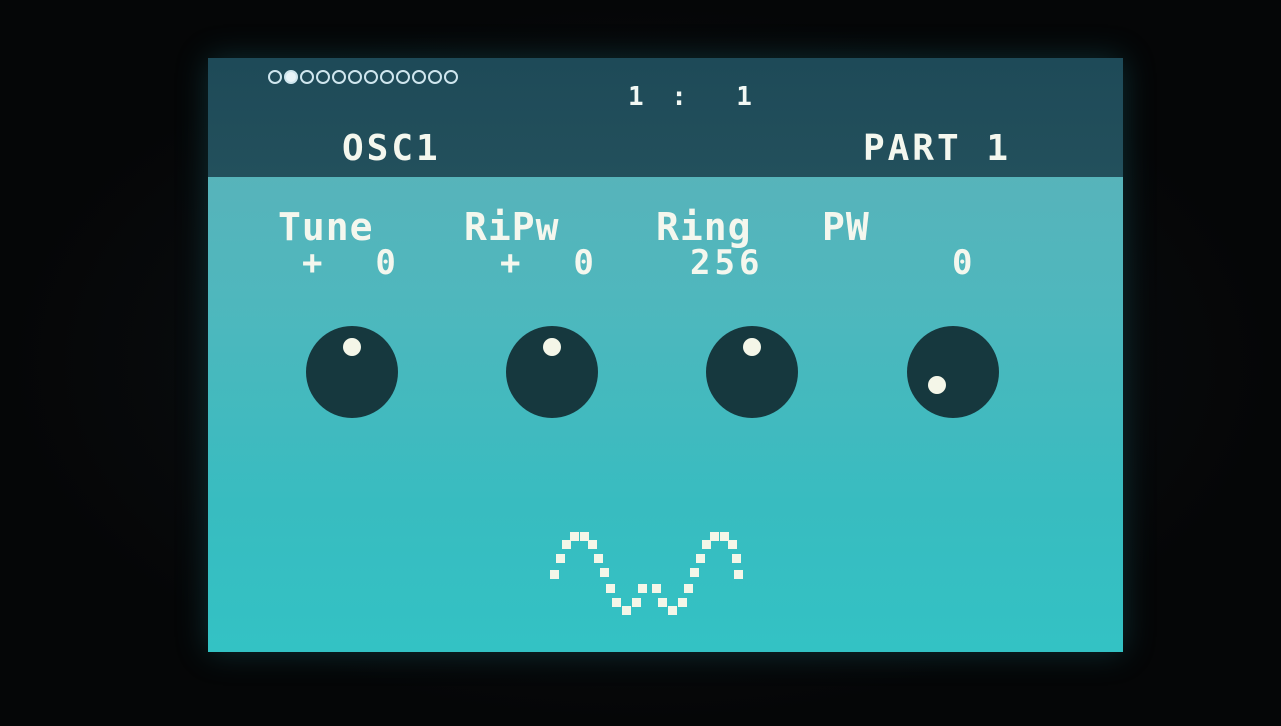 The image size is (1281, 726). I want to click on pw-knob, so click(953, 372).